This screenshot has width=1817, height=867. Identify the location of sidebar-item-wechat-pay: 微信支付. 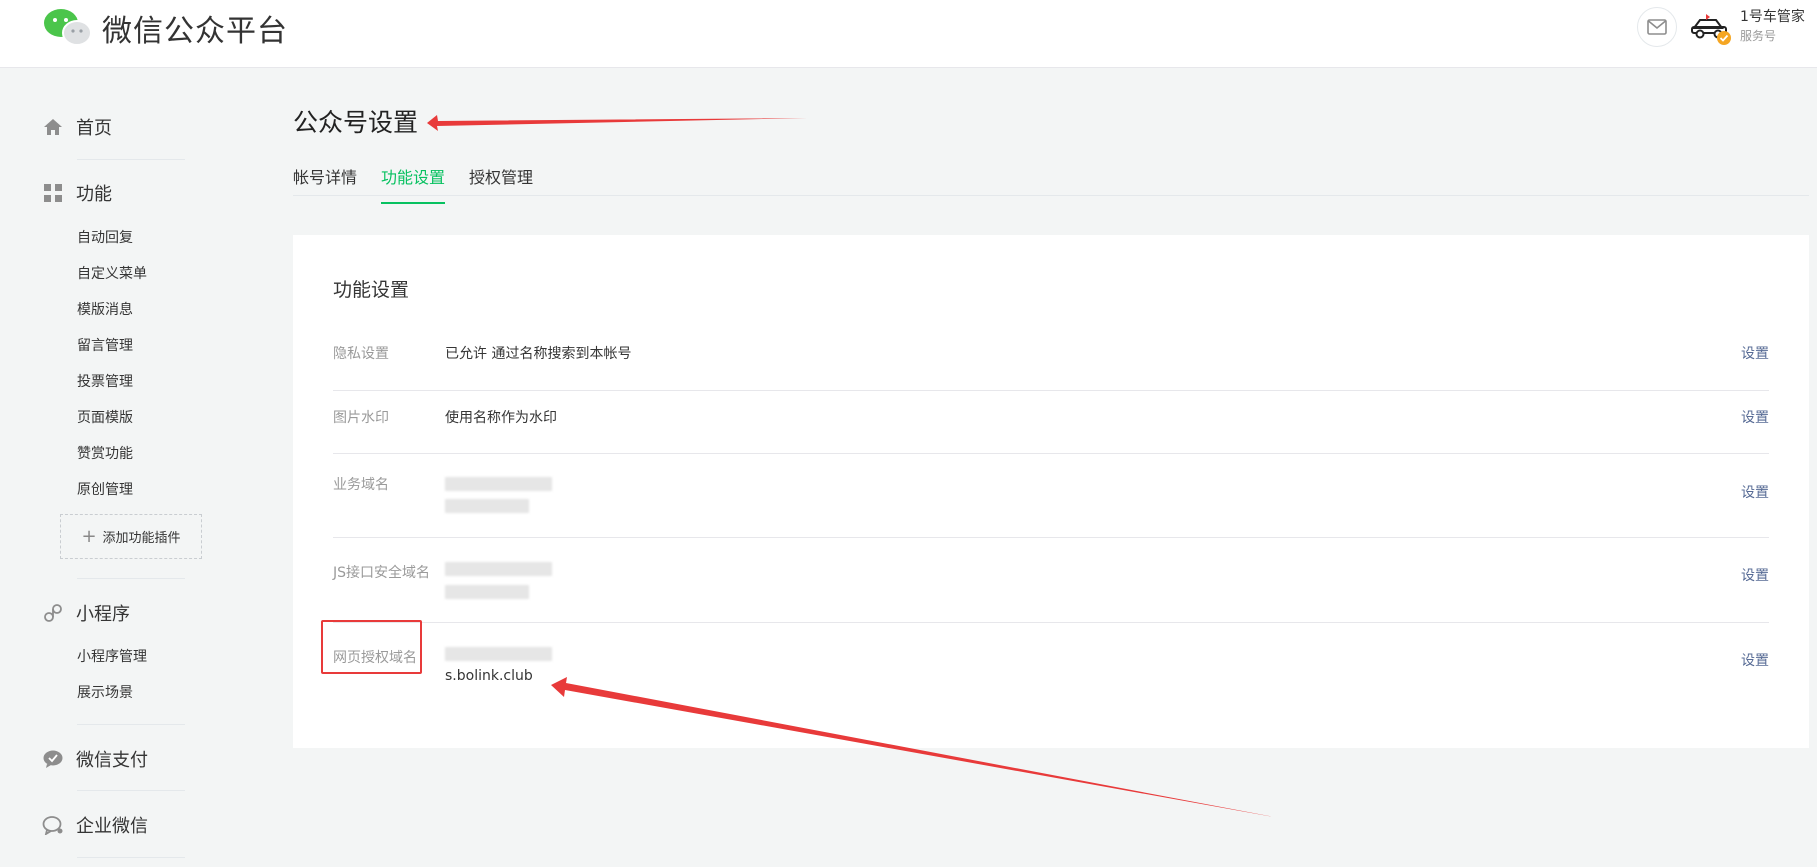
(95, 759).